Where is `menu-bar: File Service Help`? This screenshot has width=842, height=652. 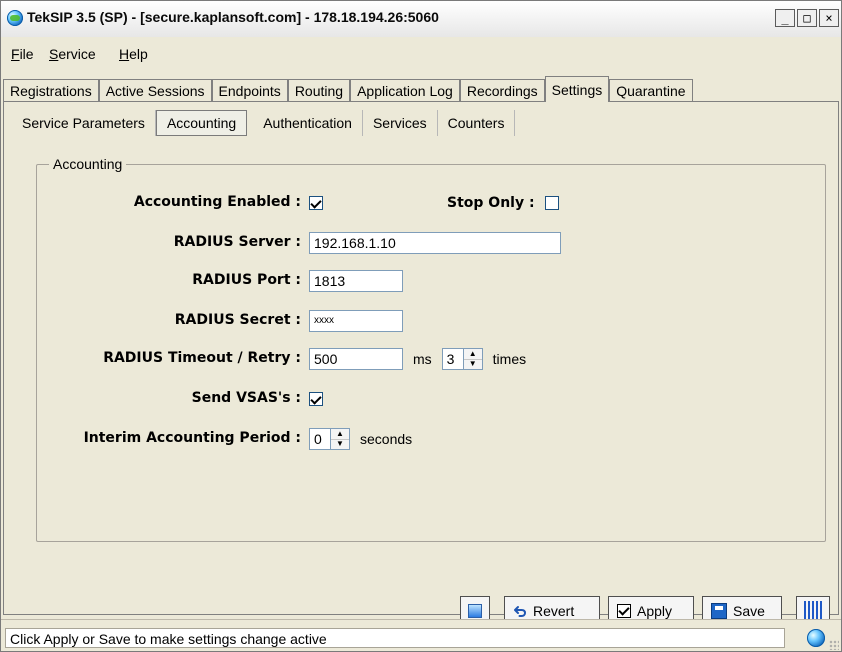 menu-bar: File Service Help is located at coordinates (421, 54).